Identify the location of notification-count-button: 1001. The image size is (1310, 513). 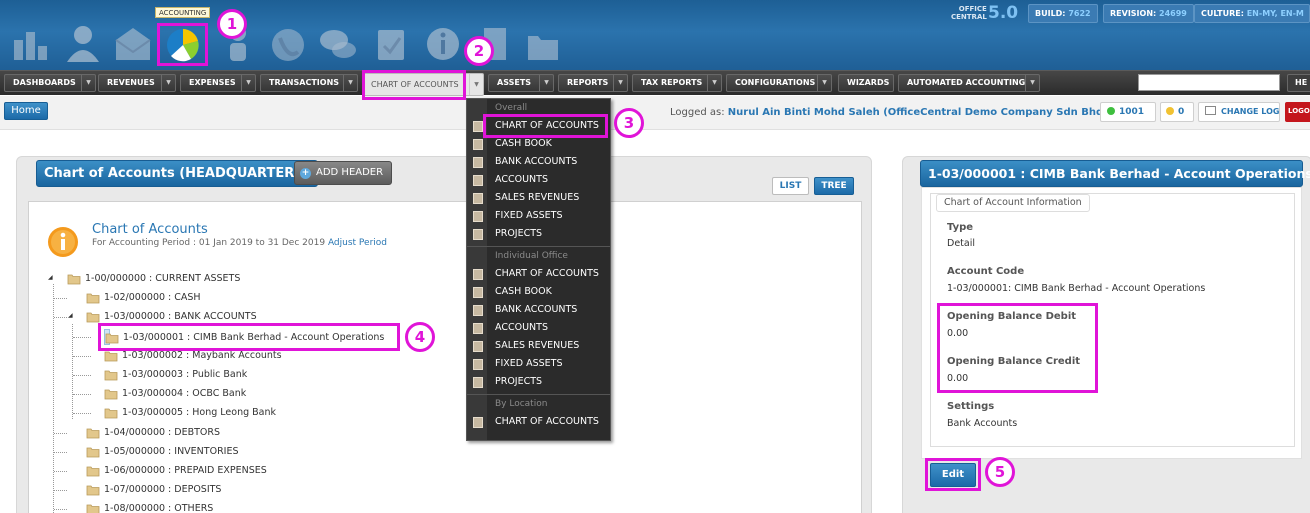
(1128, 112).